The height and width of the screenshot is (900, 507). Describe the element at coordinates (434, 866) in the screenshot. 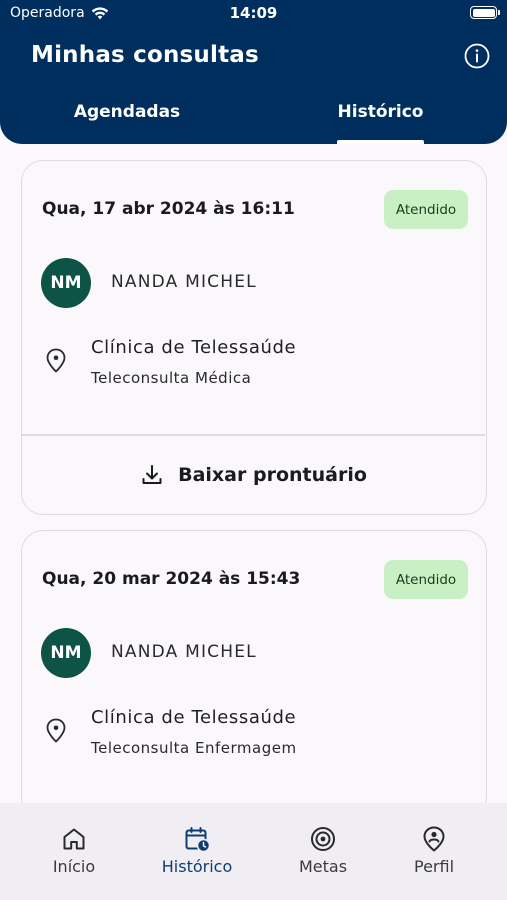

I see `nav-label-perfil: Perfil` at that location.